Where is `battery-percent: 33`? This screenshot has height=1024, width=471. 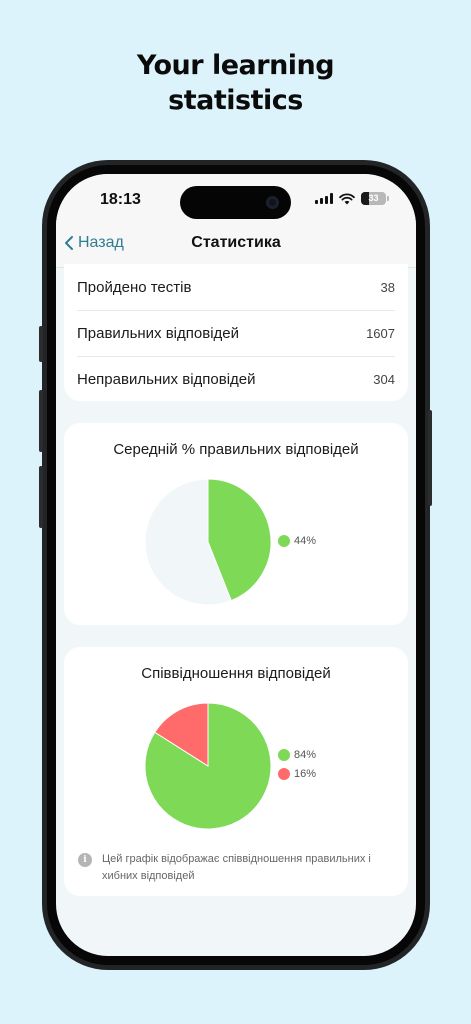
battery-percent: 33 is located at coordinates (373, 198).